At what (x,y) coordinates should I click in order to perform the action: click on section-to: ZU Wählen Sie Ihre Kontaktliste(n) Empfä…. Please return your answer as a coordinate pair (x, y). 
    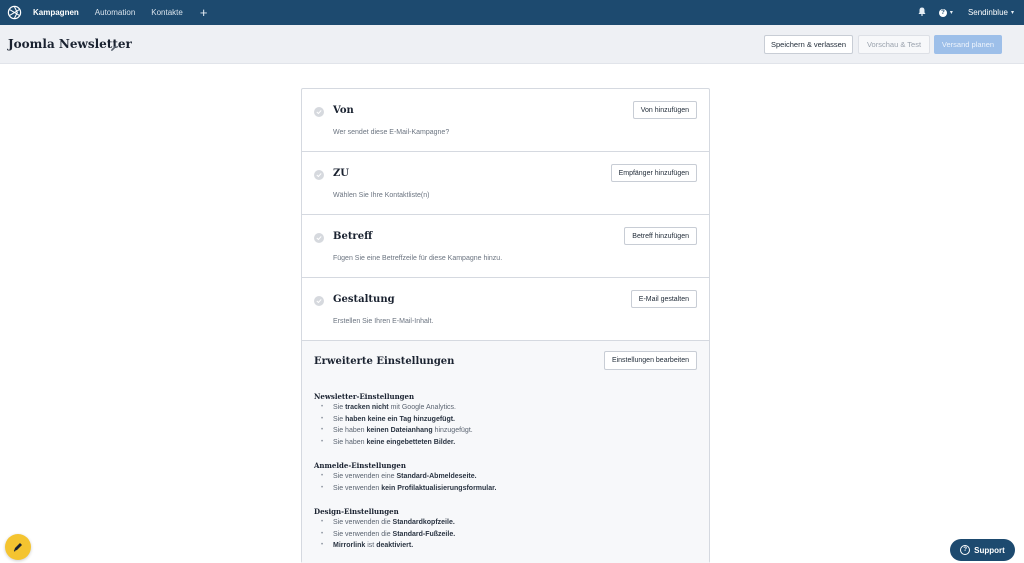
    Looking at the image, I should click on (505, 183).